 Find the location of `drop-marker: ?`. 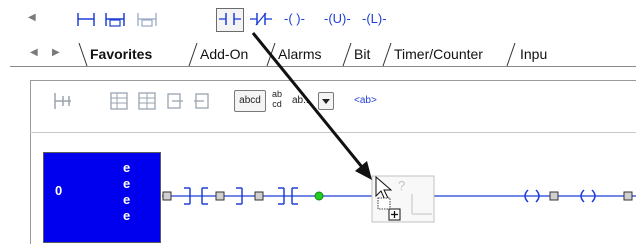

drop-marker: ? is located at coordinates (401, 185).